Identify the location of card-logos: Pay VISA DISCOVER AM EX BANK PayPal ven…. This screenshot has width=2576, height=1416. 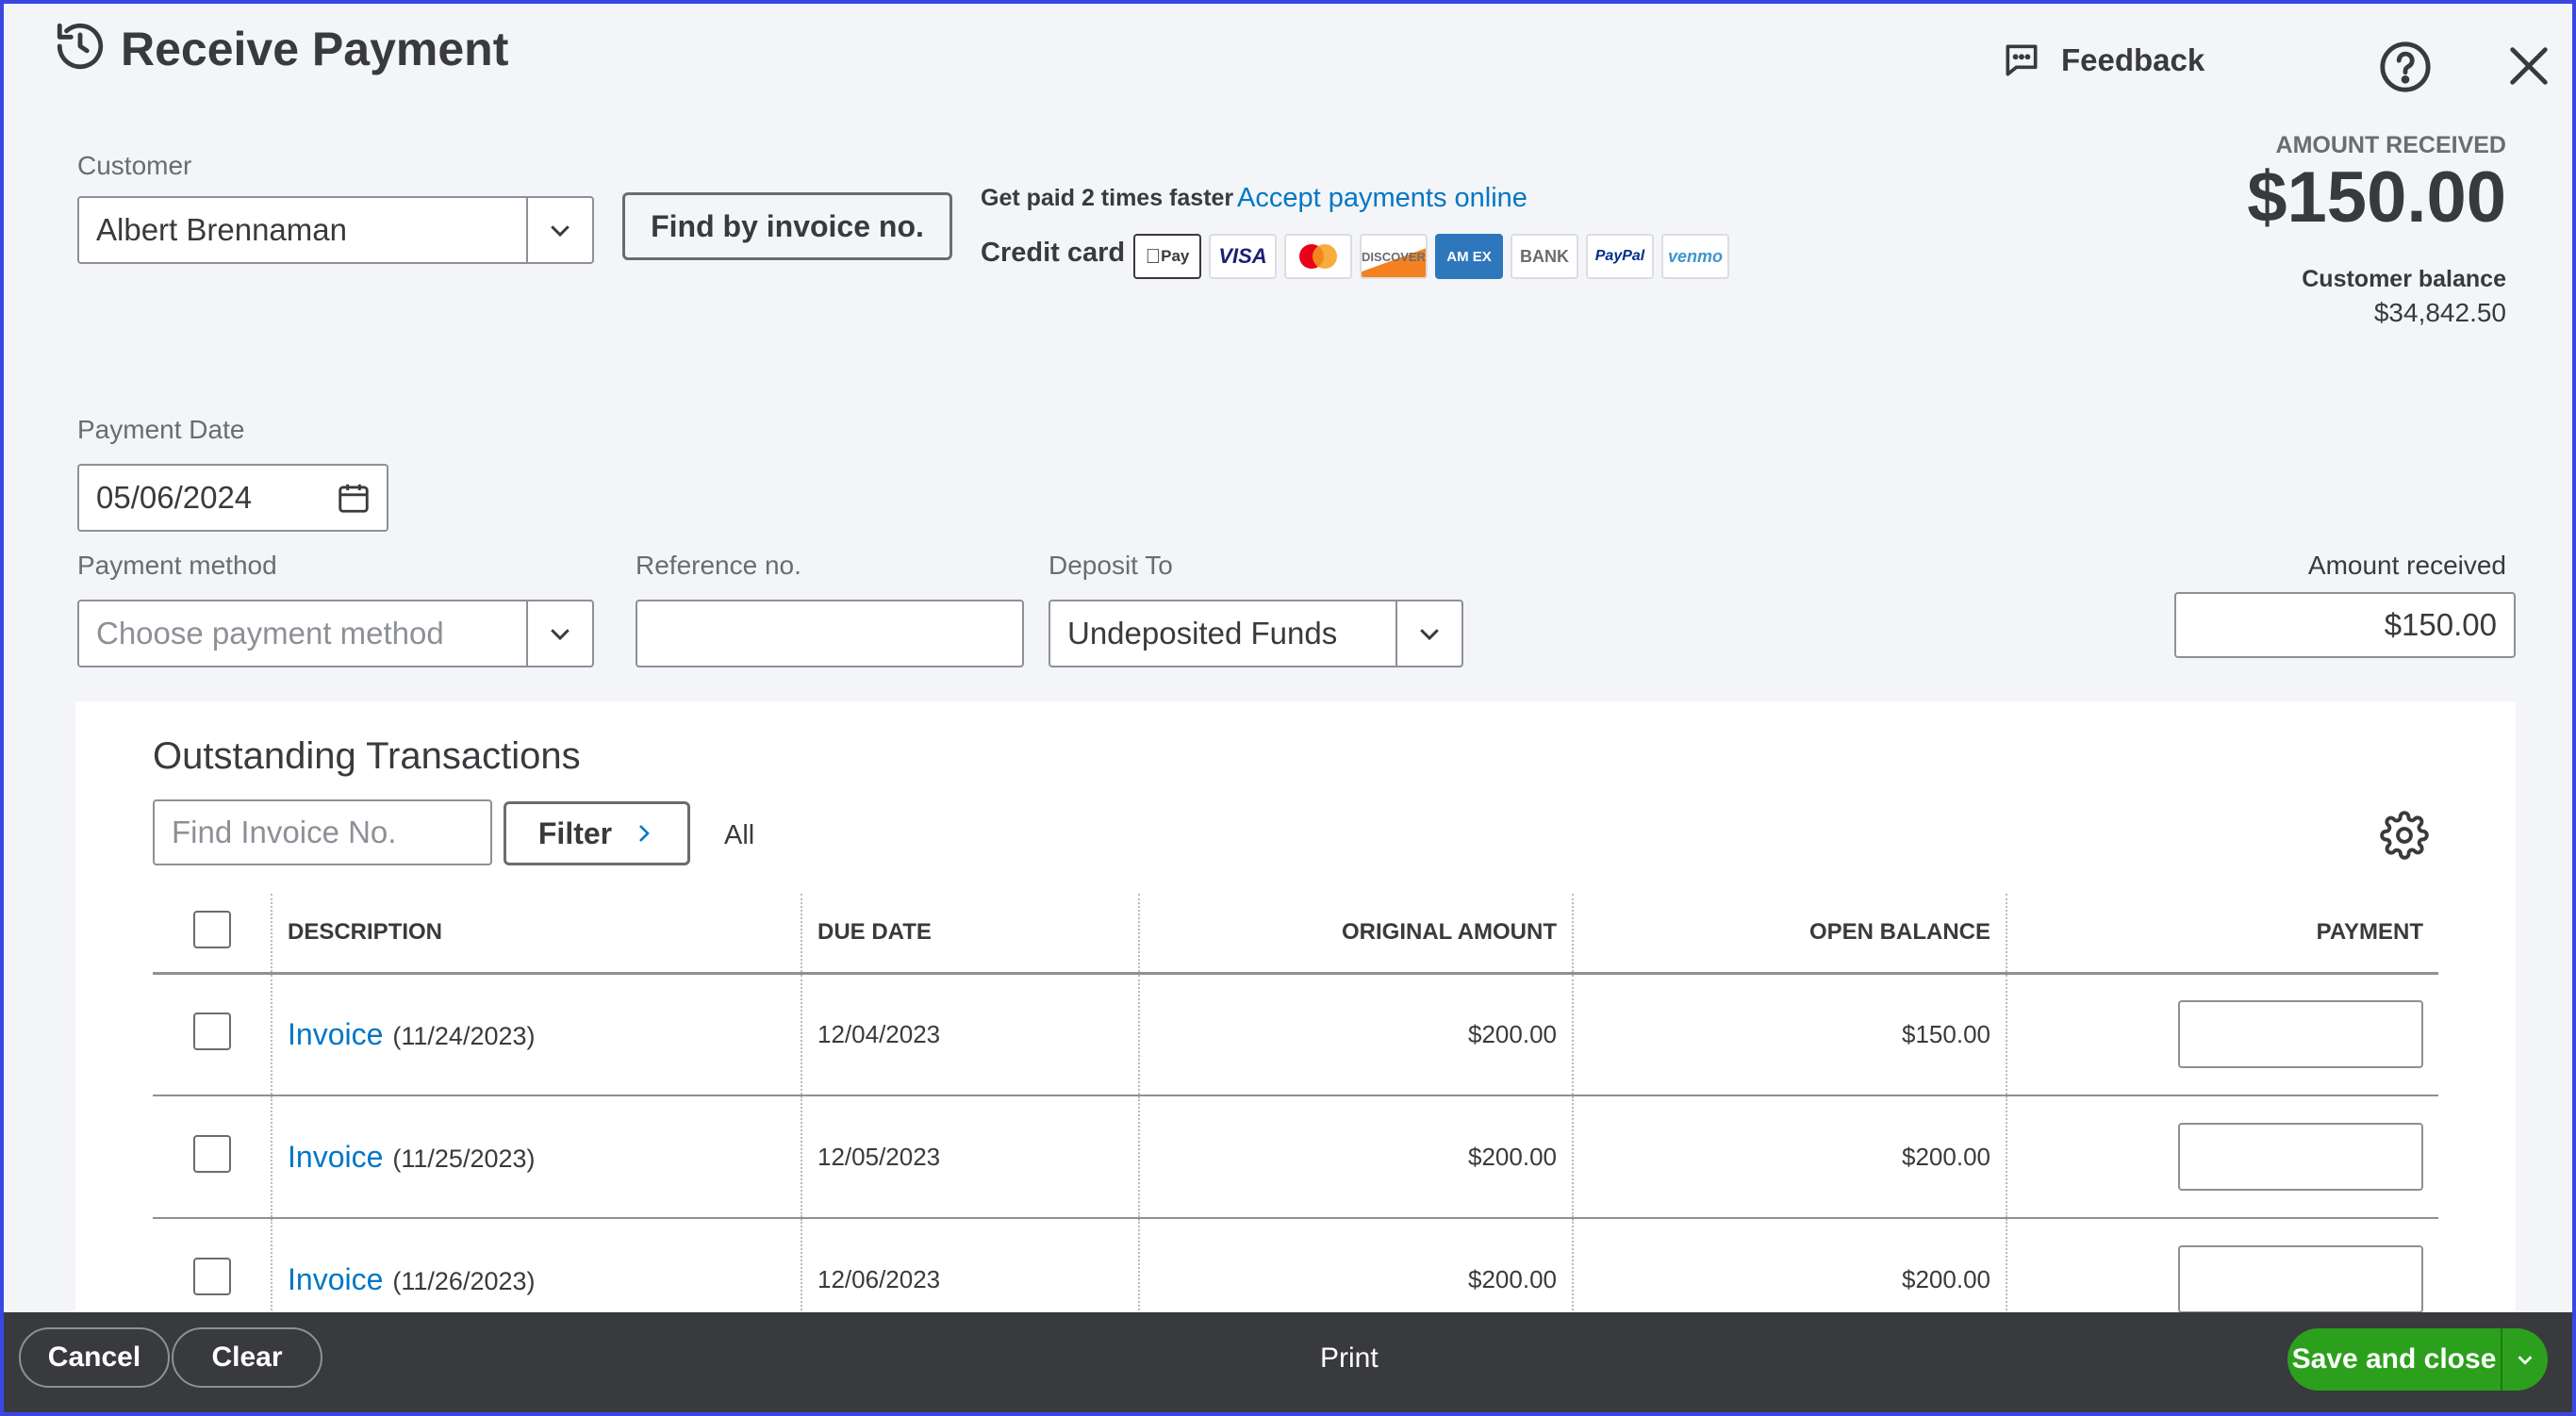
(1431, 256).